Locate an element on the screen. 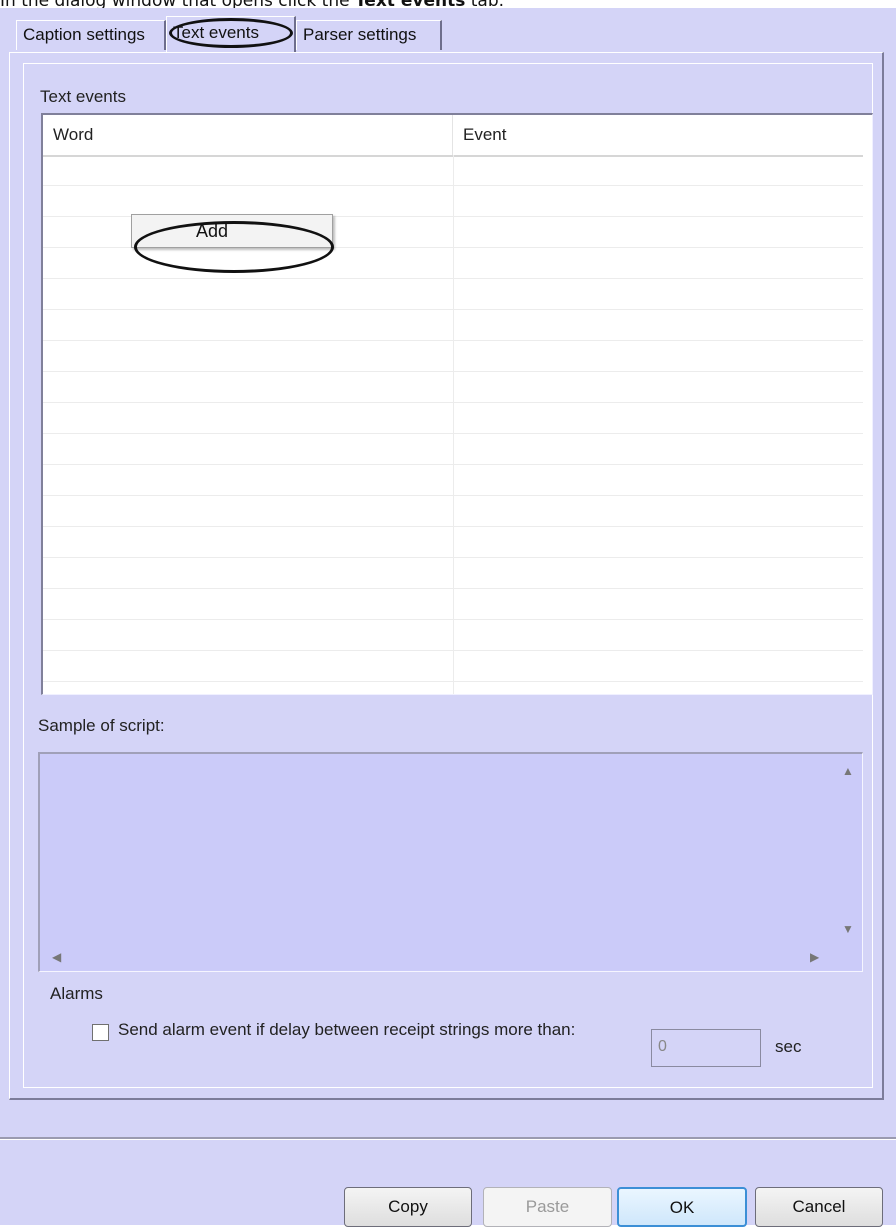 The image size is (896, 1227). table-header: Word Event is located at coordinates (453, 136).